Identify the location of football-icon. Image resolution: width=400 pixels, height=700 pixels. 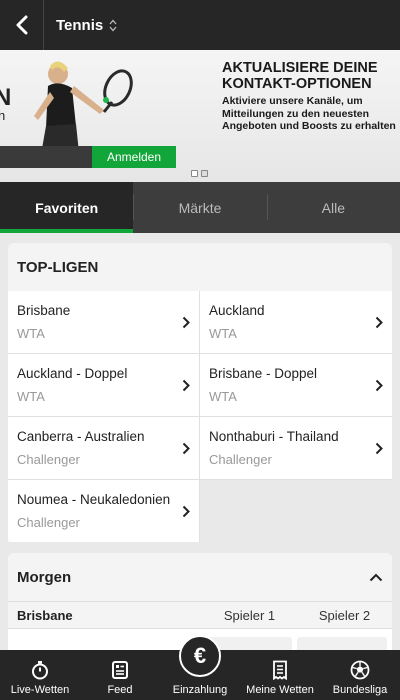
(360, 670).